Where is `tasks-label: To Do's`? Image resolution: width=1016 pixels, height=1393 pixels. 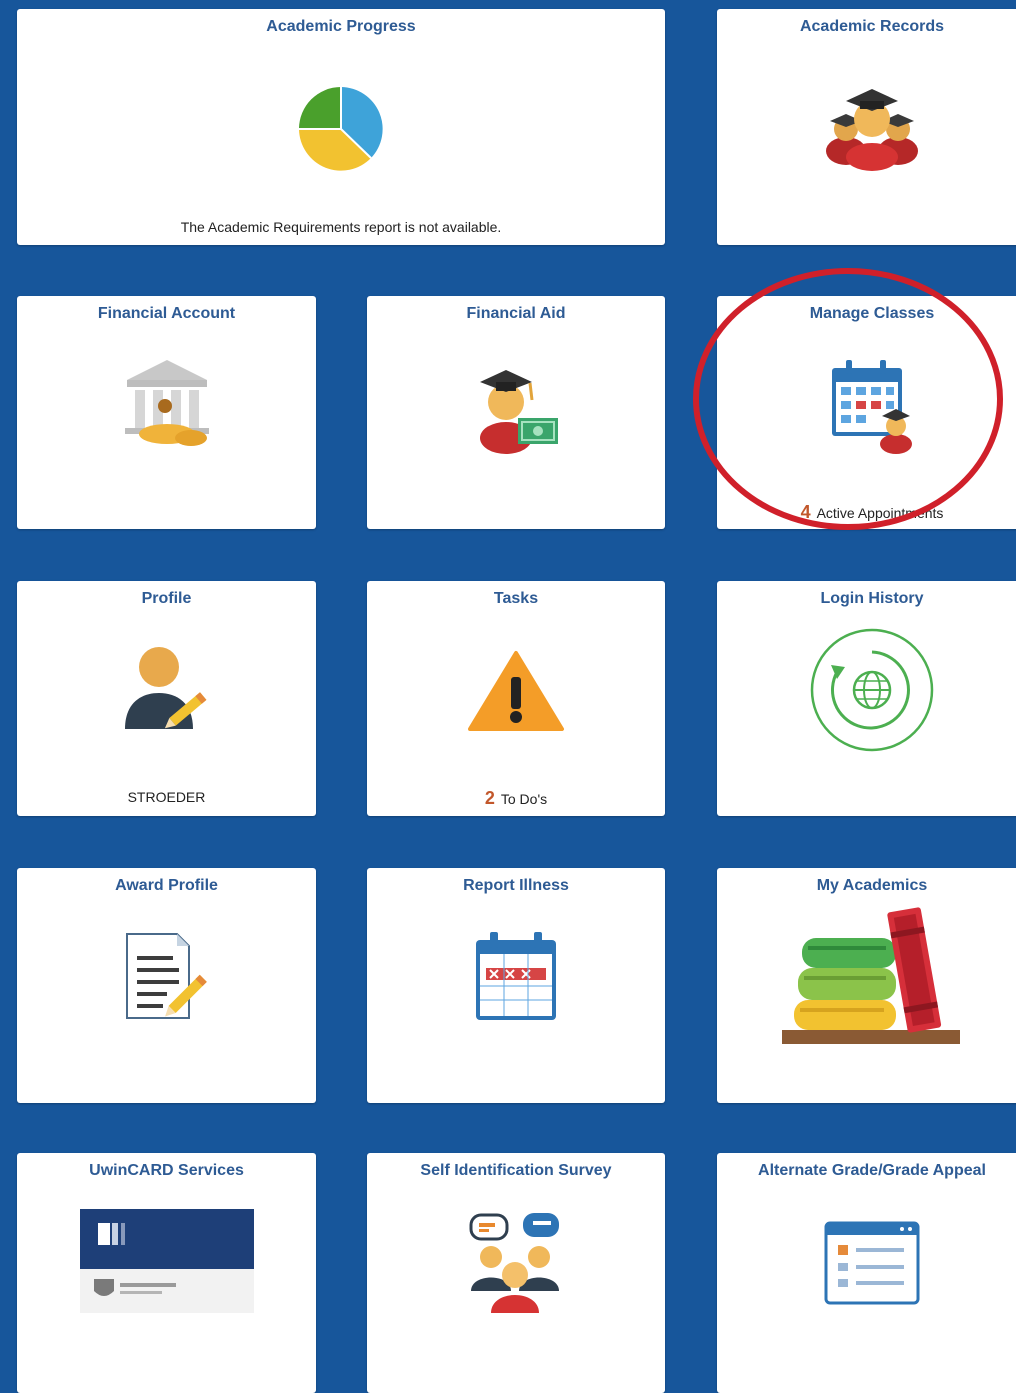 tasks-label: To Do's is located at coordinates (524, 799).